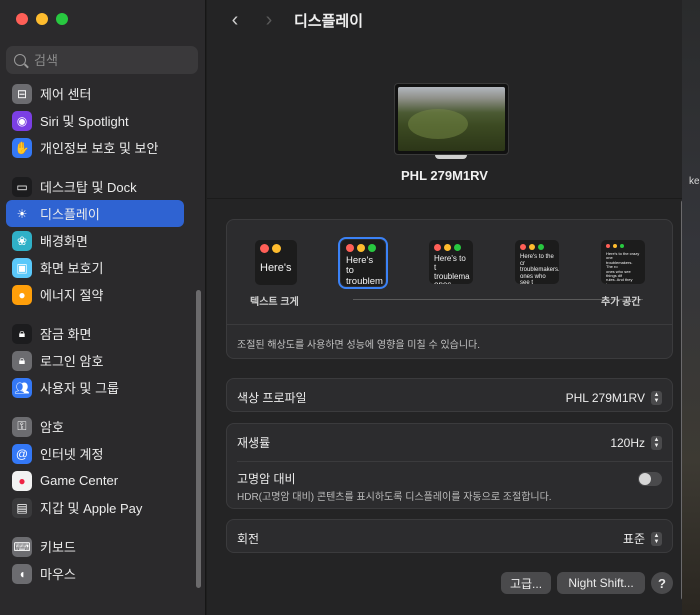  What do you see at coordinates (449, 324) in the screenshot?
I see `divider` at bounding box center [449, 324].